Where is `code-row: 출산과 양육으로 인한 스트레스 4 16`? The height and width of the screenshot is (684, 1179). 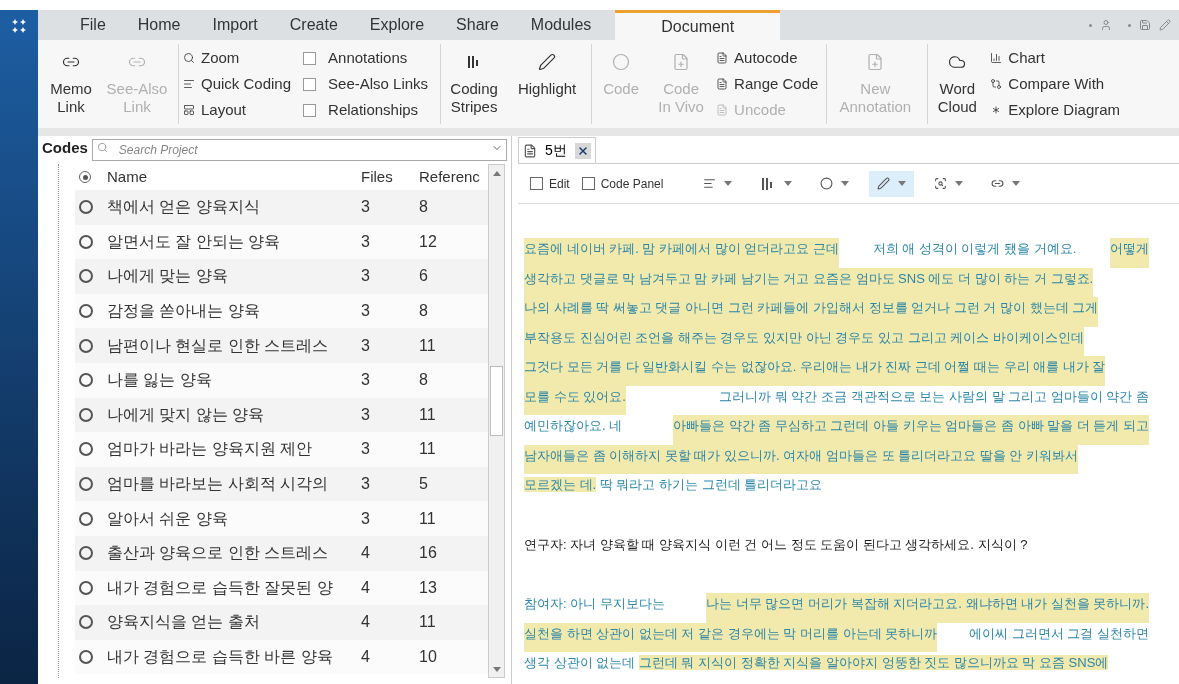 code-row: 출산과 양육으로 인한 스트레스 4 16 is located at coordinates (281, 553).